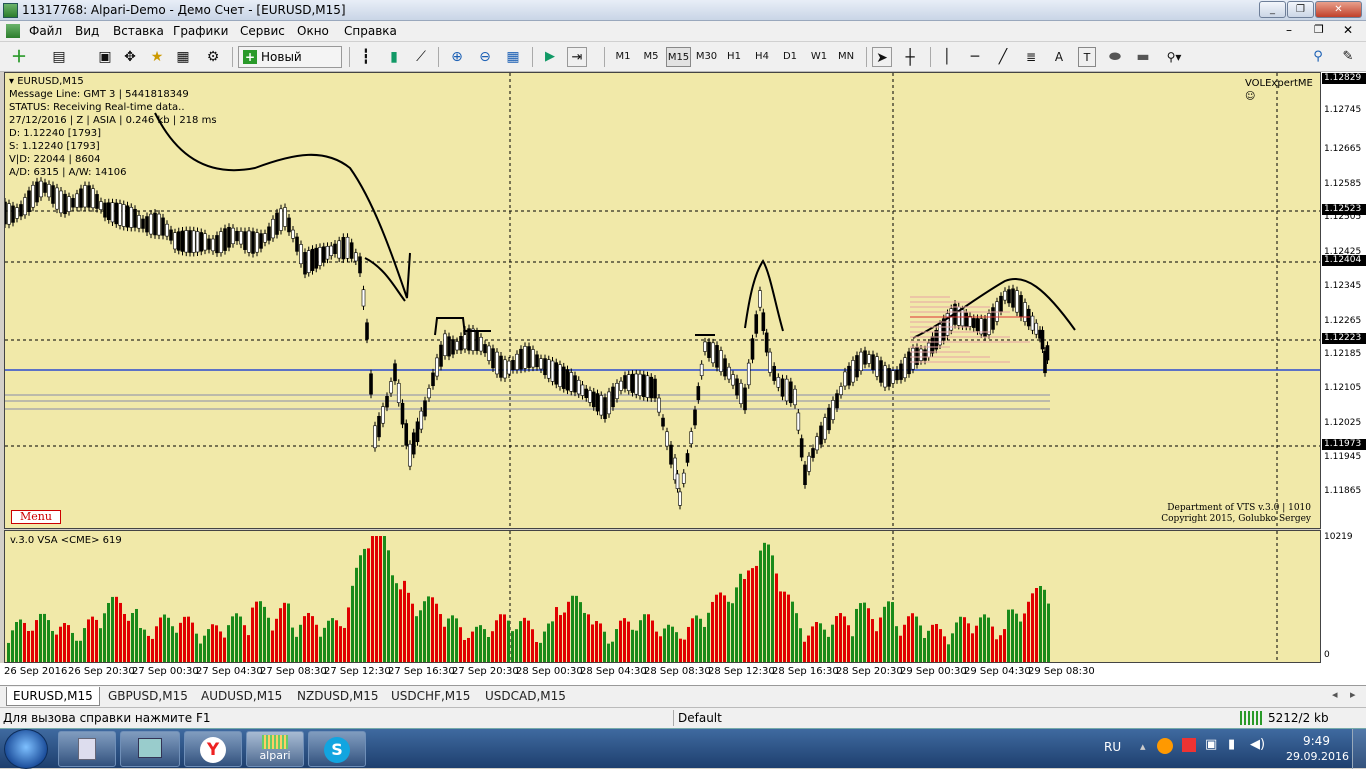 Image resolution: width=1366 pixels, height=769 pixels. What do you see at coordinates (290, 65) in the screenshot?
I see `new-order-button: +Новый ордер` at bounding box center [290, 65].